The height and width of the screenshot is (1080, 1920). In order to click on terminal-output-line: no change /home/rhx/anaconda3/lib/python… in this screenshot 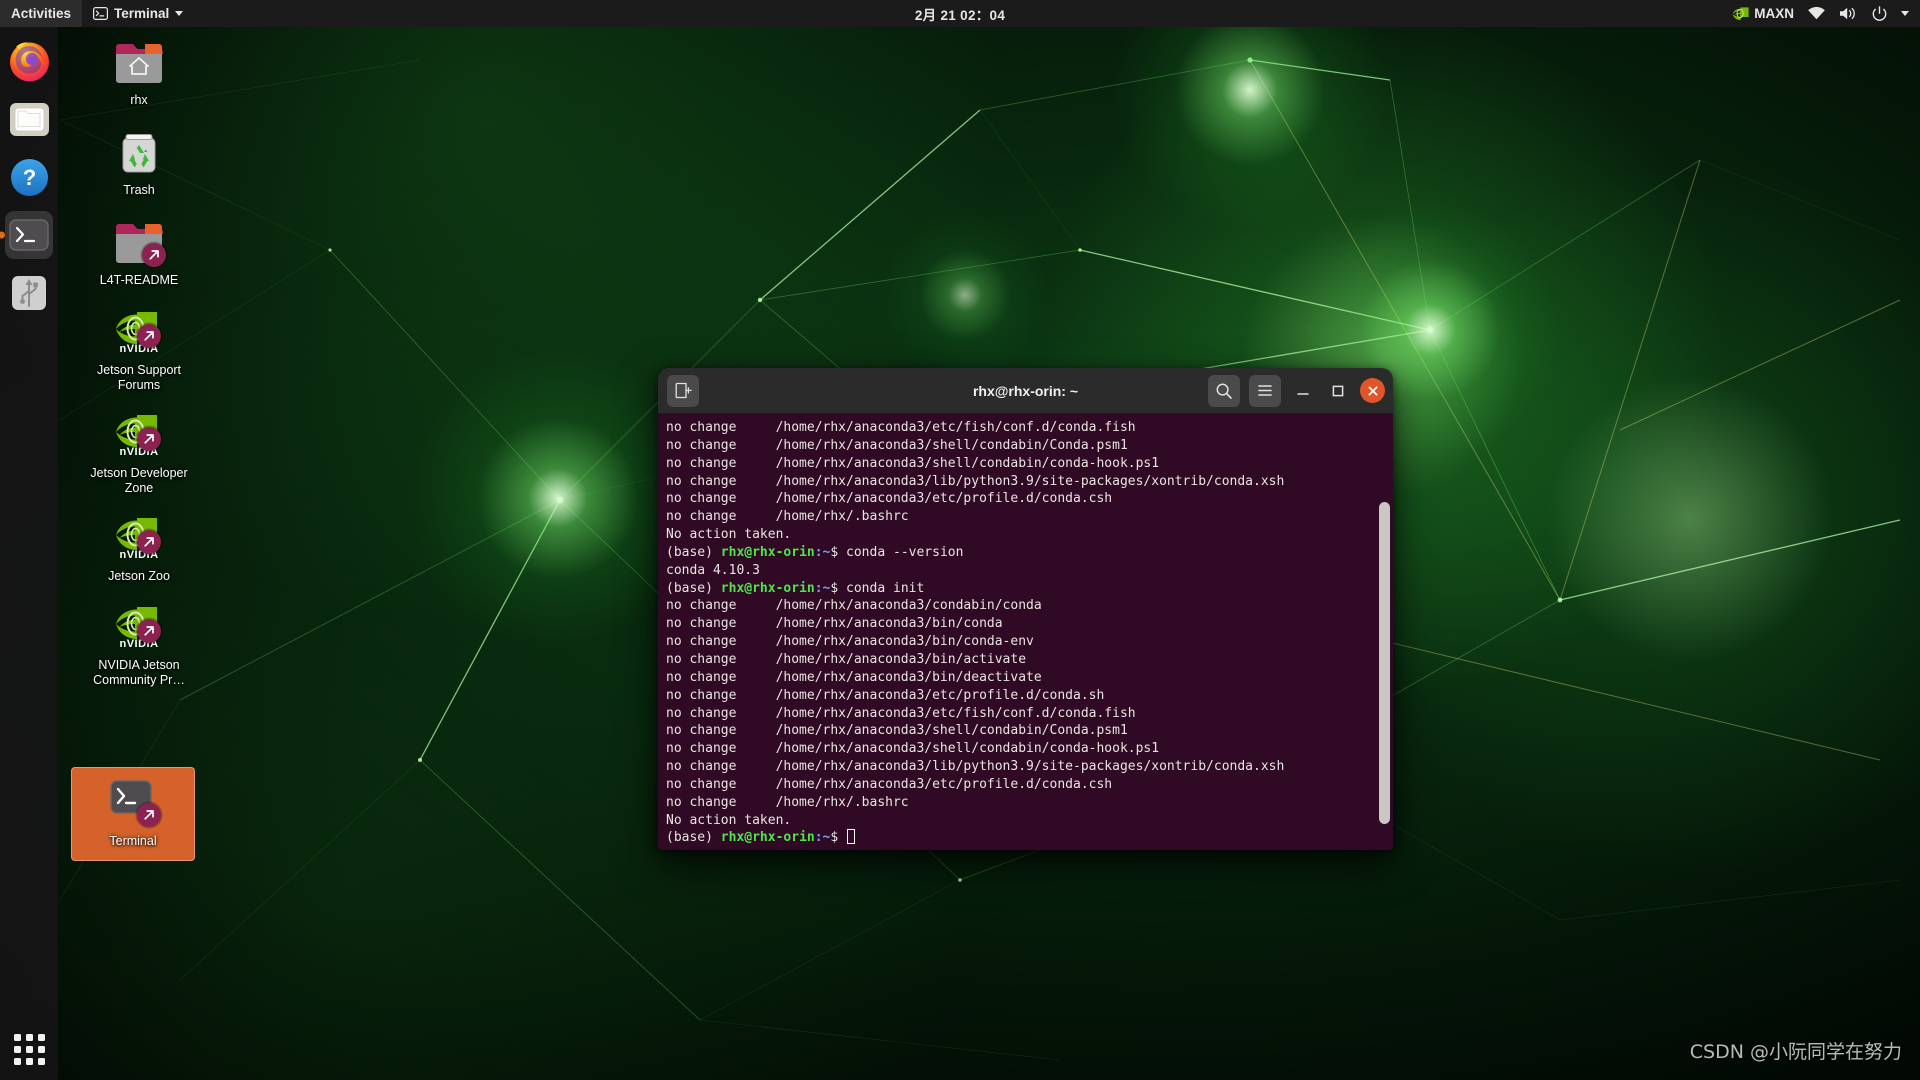, I will do `click(975, 481)`.